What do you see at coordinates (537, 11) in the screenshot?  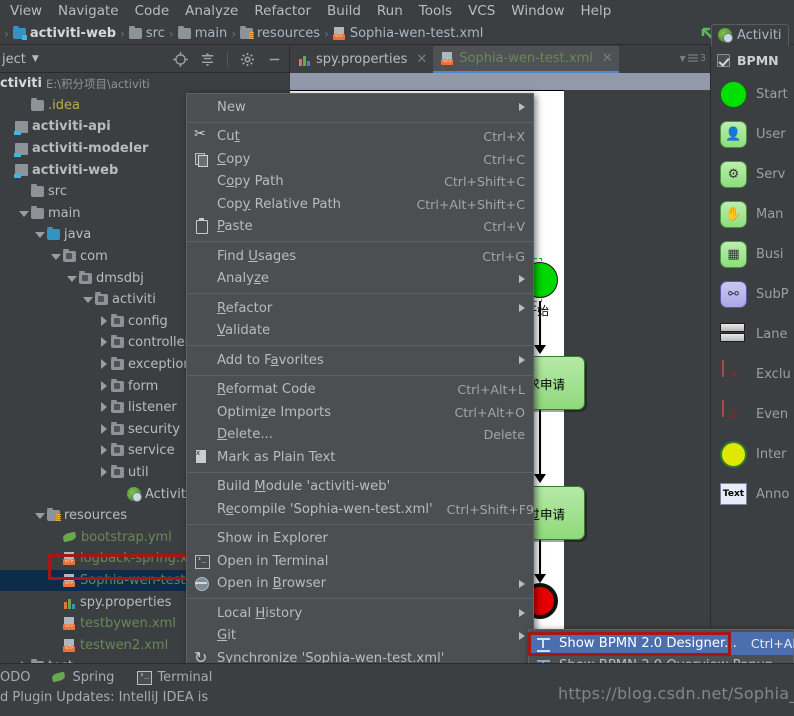 I see `menu-item-window: Window` at bounding box center [537, 11].